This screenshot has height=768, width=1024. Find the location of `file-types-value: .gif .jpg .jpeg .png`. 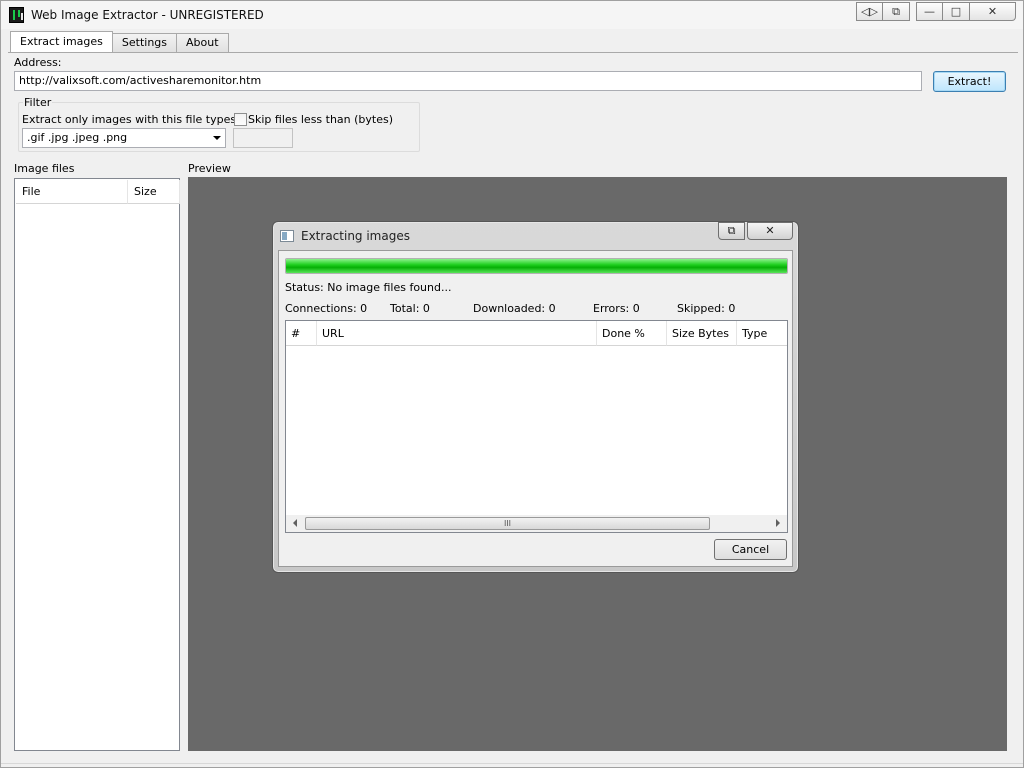

file-types-value: .gif .jpg .jpeg .png is located at coordinates (77, 137).